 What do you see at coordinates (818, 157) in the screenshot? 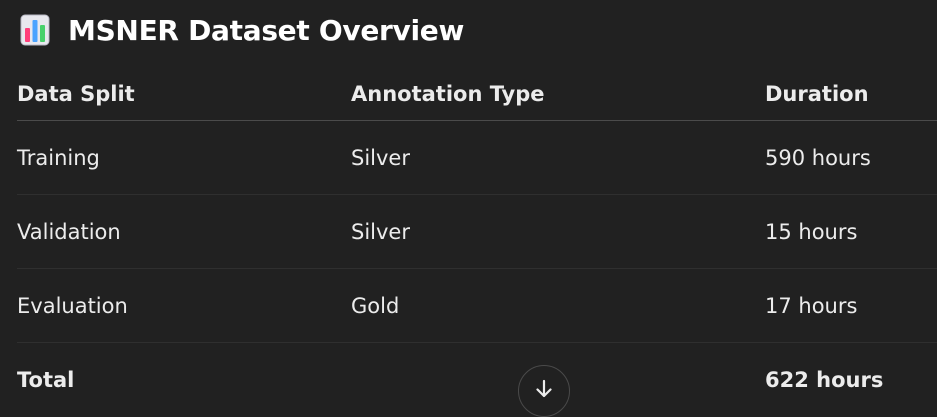
I see `cell-duration: 590 hours` at bounding box center [818, 157].